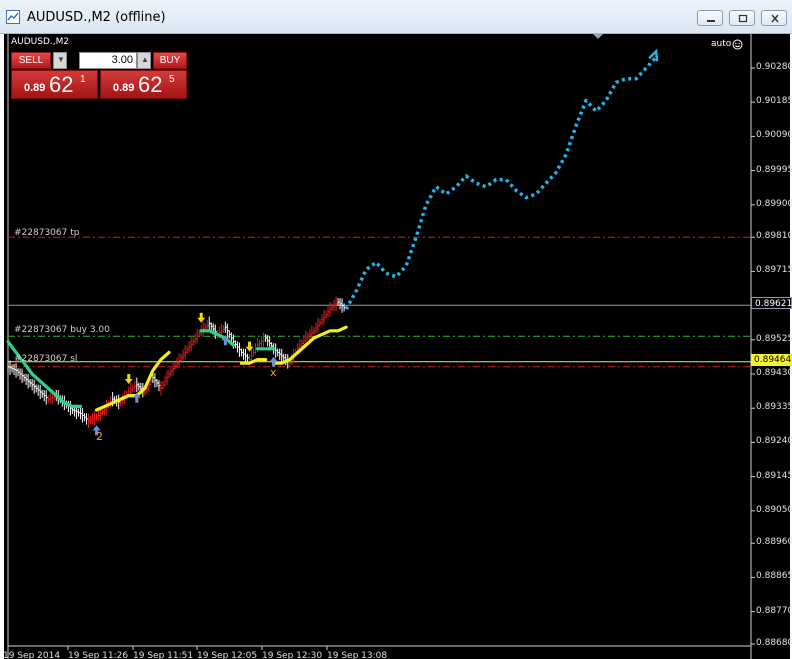 The height and width of the screenshot is (659, 792). I want to click on close-icon, so click(775, 18).